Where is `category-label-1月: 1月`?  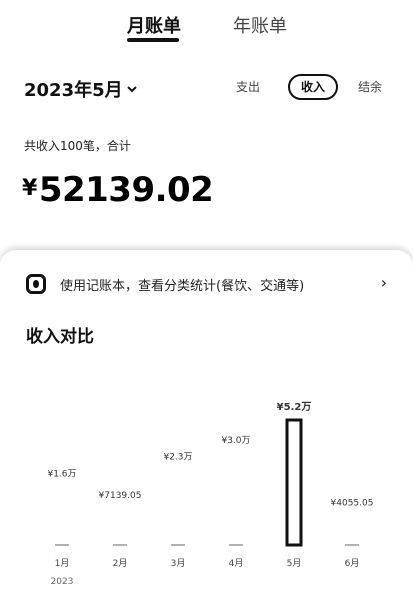
category-label-1月: 1月 is located at coordinates (62, 563).